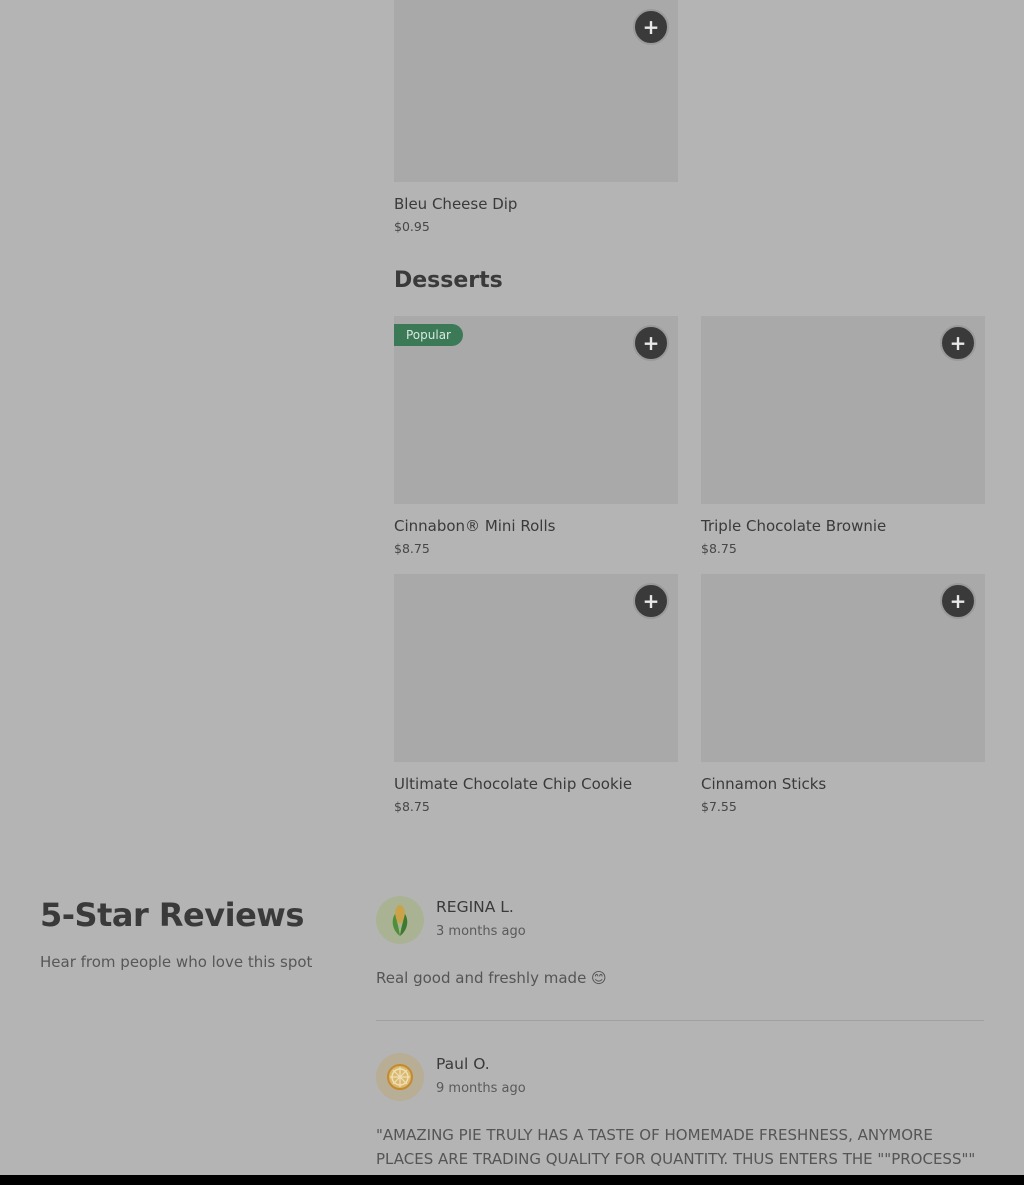  I want to click on citrus-icon, so click(400, 1077).